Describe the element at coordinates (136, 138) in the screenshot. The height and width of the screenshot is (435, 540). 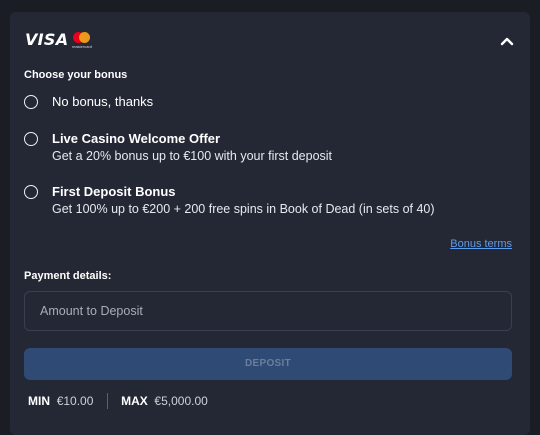
I see `bonus-option-title: Live Casino Welcome Offer` at that location.